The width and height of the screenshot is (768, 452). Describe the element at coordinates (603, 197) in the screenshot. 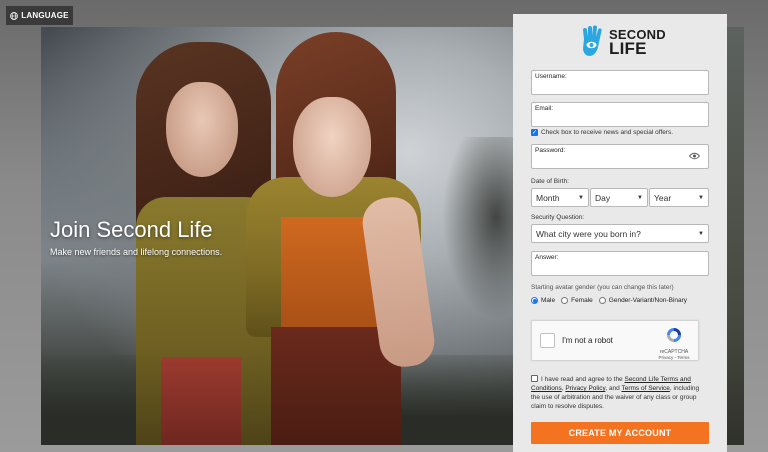

I see `dob-day-value: Day` at that location.